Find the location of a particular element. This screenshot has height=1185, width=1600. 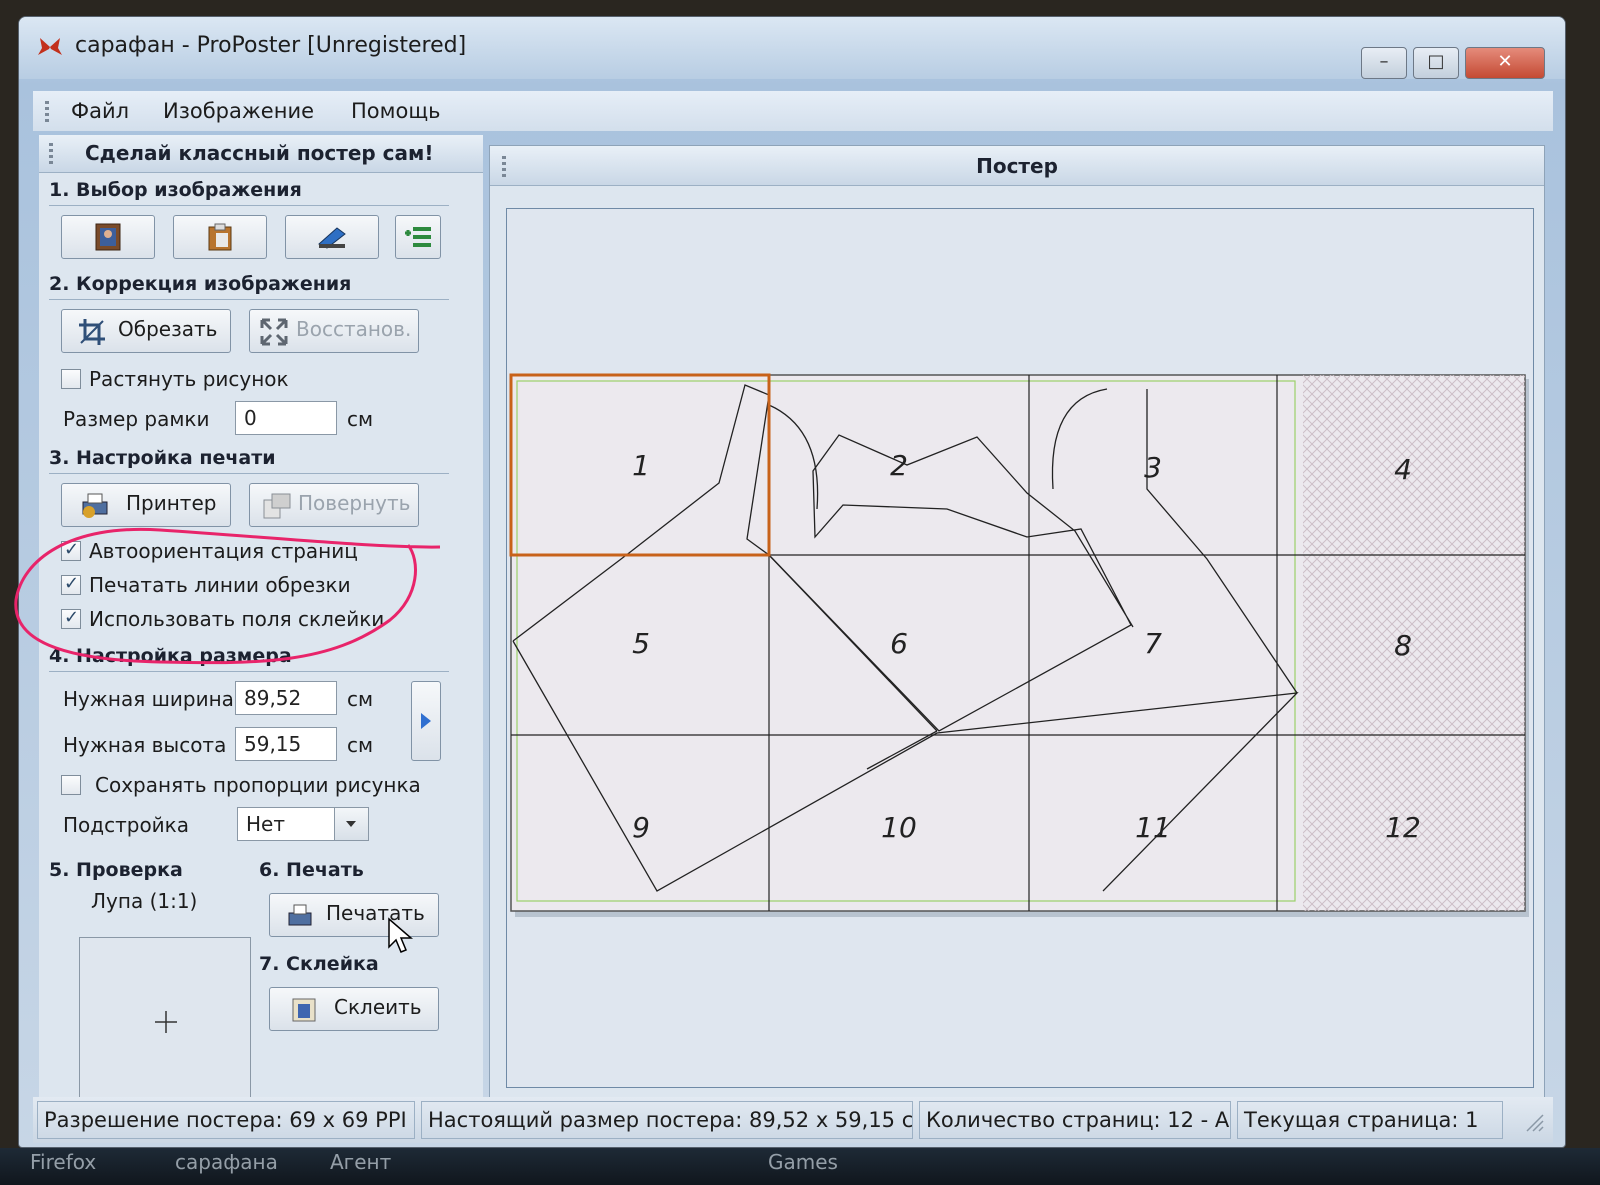

height-input: 59,15 is located at coordinates (286, 744).